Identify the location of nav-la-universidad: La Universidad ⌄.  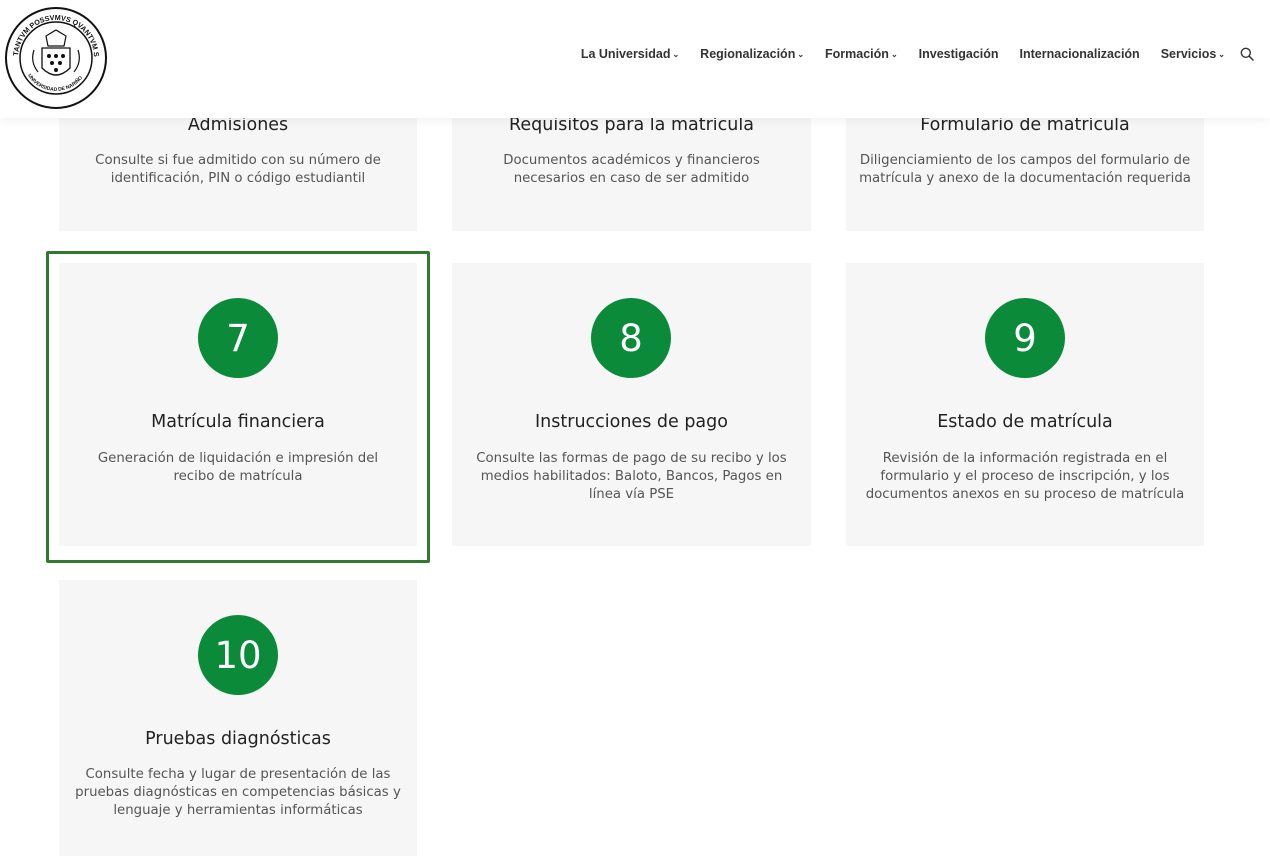
(630, 54).